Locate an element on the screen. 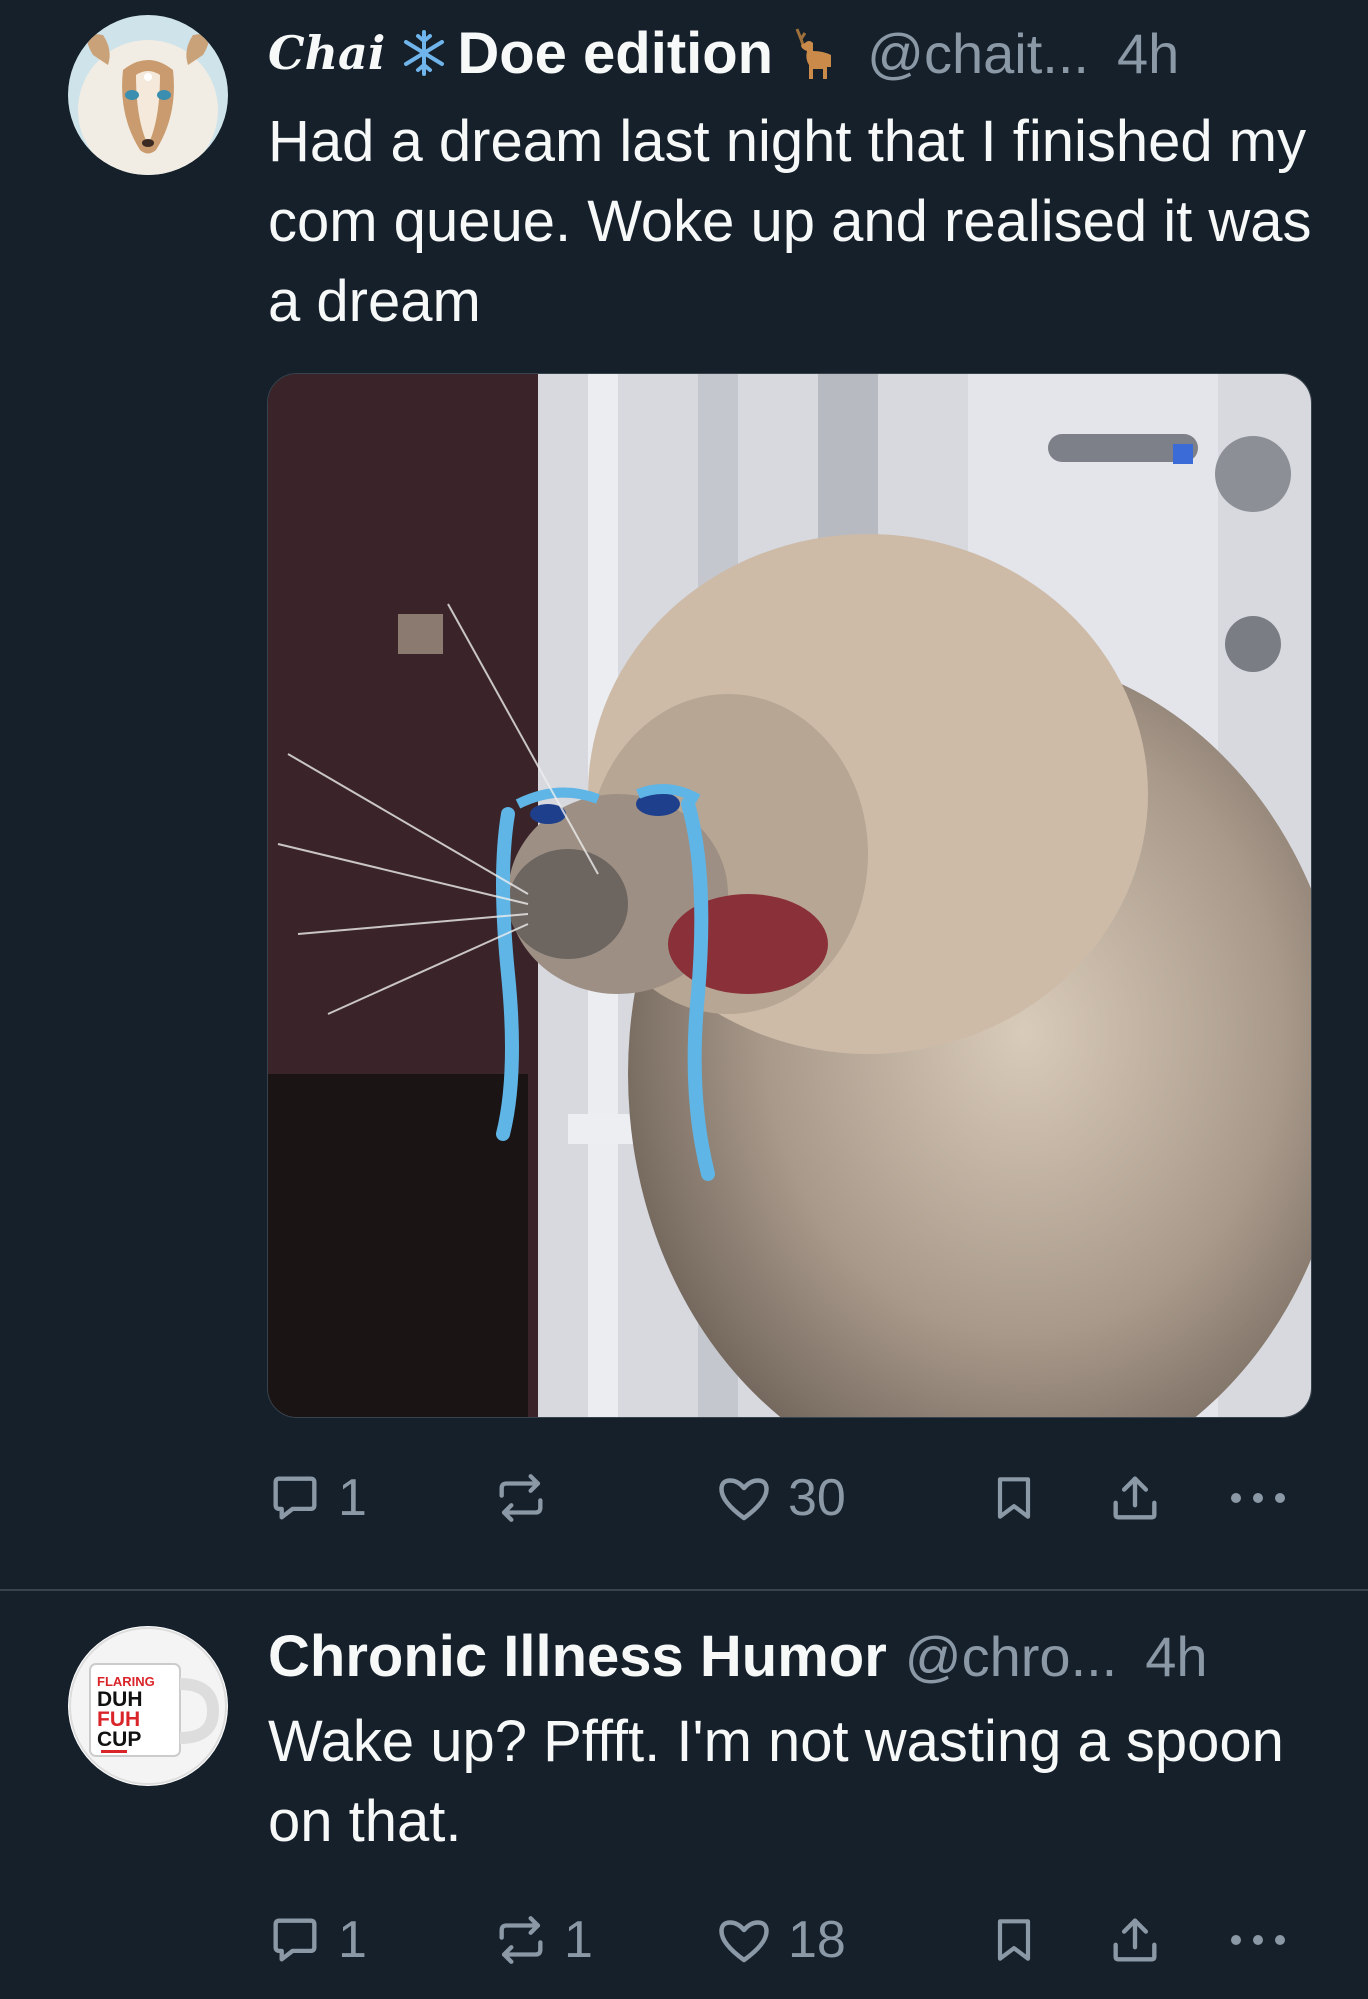  snowflake-icon is located at coordinates (424, 53).